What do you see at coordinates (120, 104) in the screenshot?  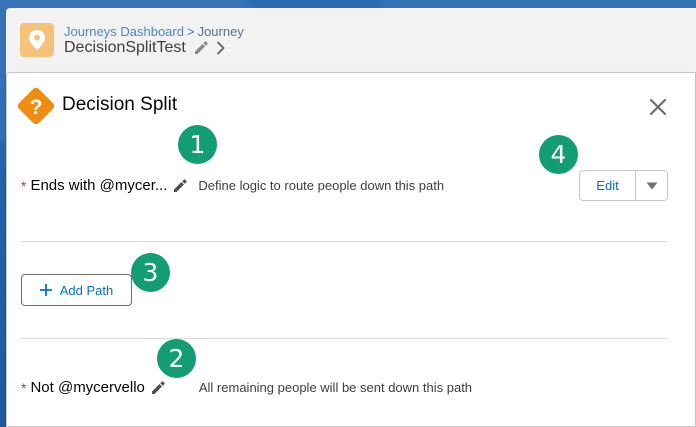 I see `panel-title: Decision Split` at bounding box center [120, 104].